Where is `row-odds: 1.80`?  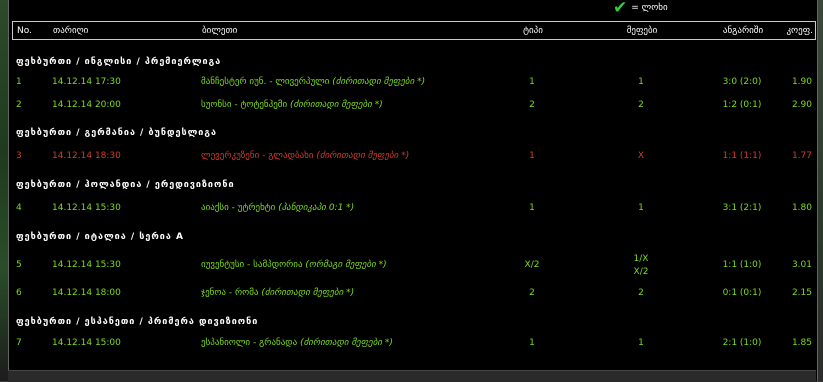 row-odds: 1.80 is located at coordinates (801, 208).